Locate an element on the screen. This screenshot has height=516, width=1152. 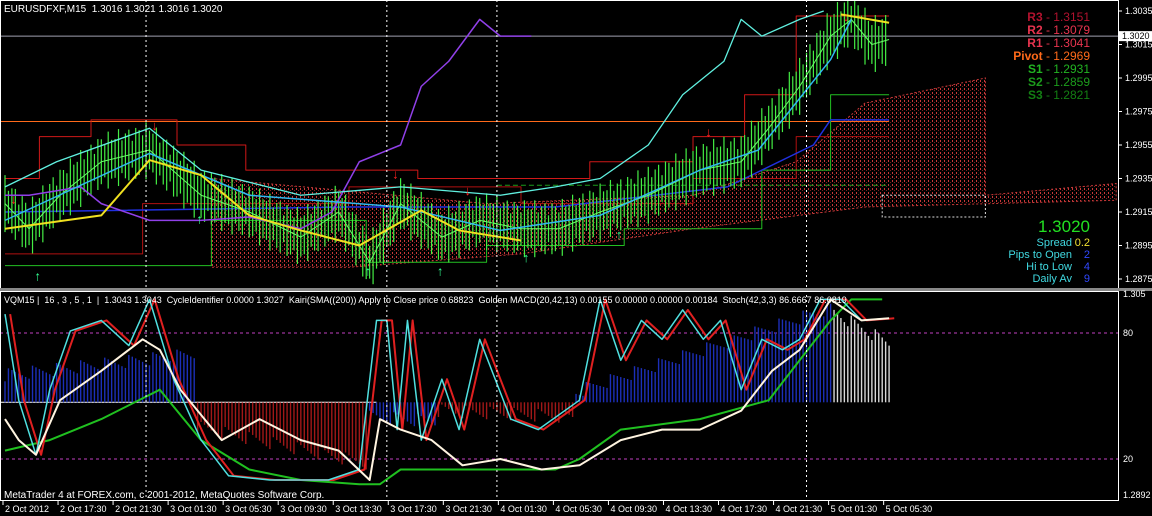
time-axis-label: 4 Oct 09:30 is located at coordinates (633, 509).